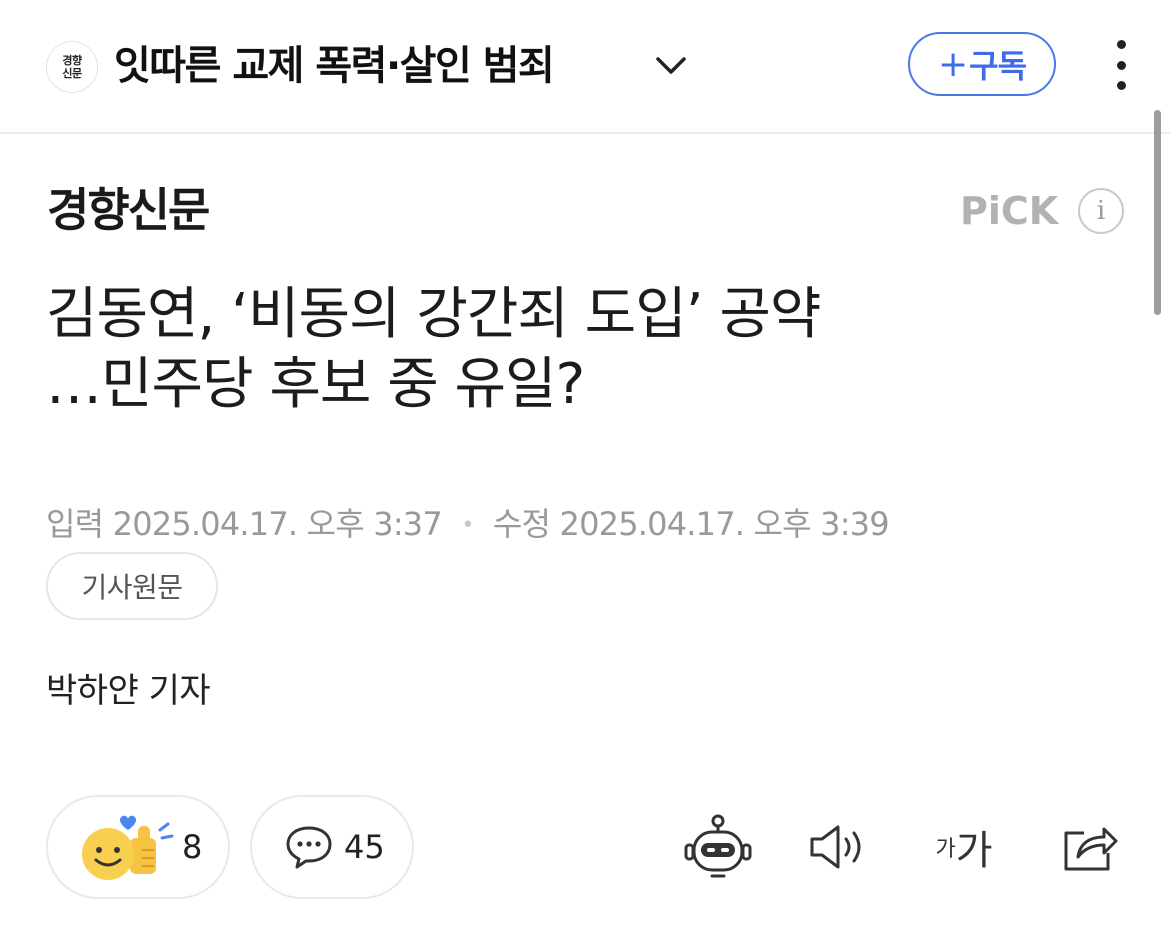 The image size is (1170, 942). What do you see at coordinates (521, 524) in the screenshot?
I see `modified-label: 수정` at bounding box center [521, 524].